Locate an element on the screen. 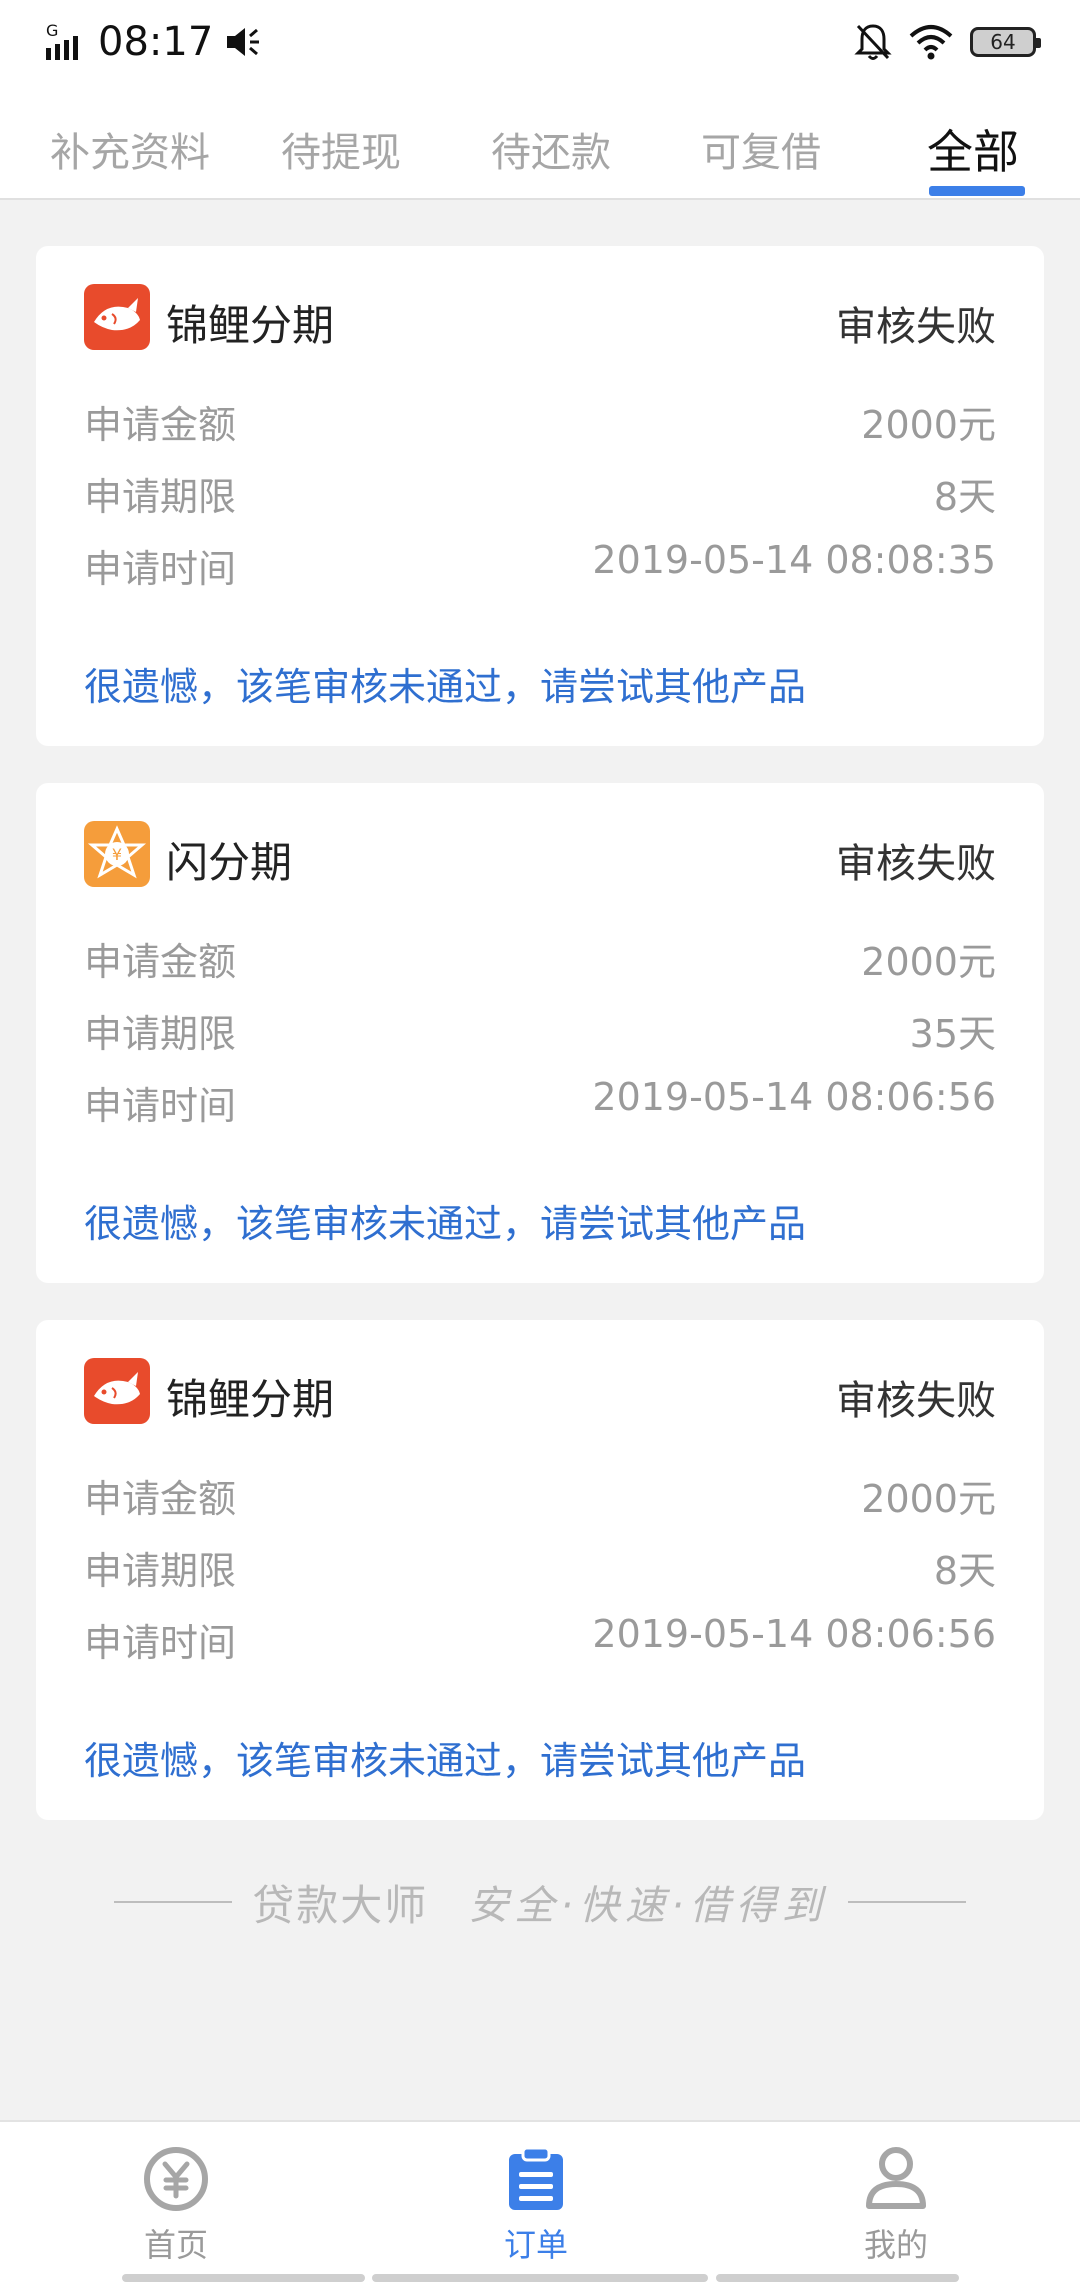  battery-icon: 64 is located at coordinates (1005, 42).